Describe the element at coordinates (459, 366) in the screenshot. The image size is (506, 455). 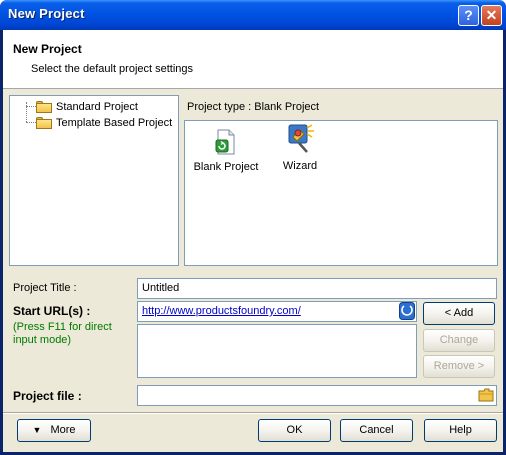
I see `remove-button: Remove >` at that location.